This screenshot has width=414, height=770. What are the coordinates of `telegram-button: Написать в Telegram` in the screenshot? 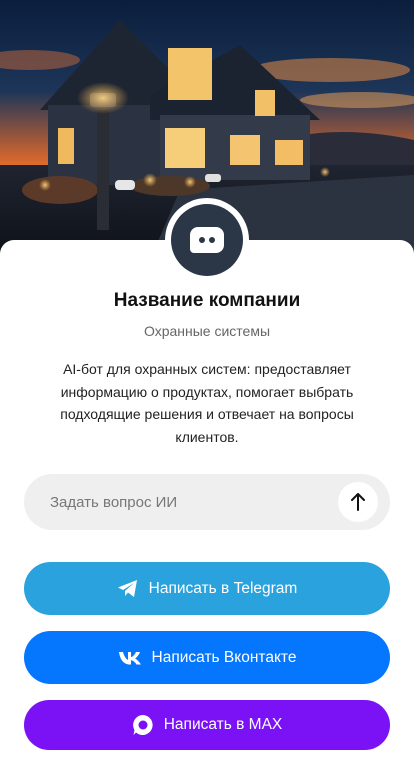 It's located at (207, 588).